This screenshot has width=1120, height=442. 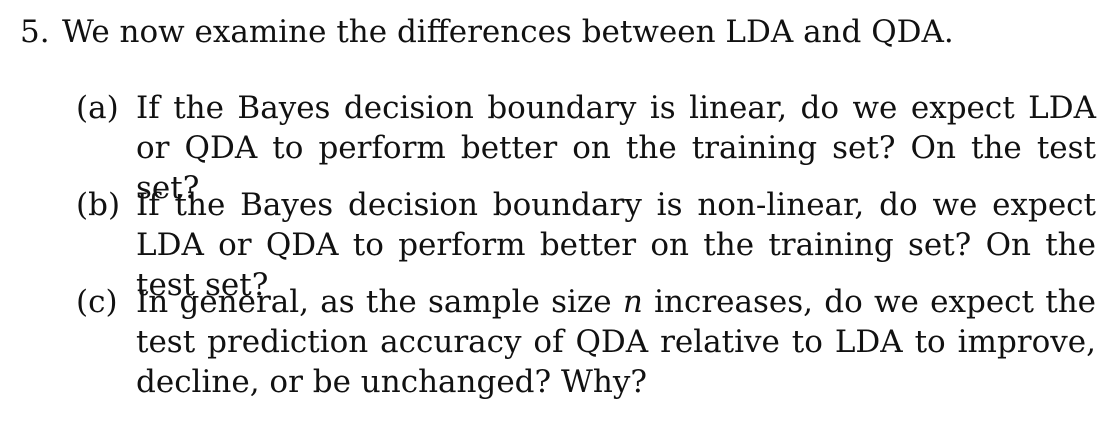 I want to click on math-variable-n: n, so click(x=632, y=302).